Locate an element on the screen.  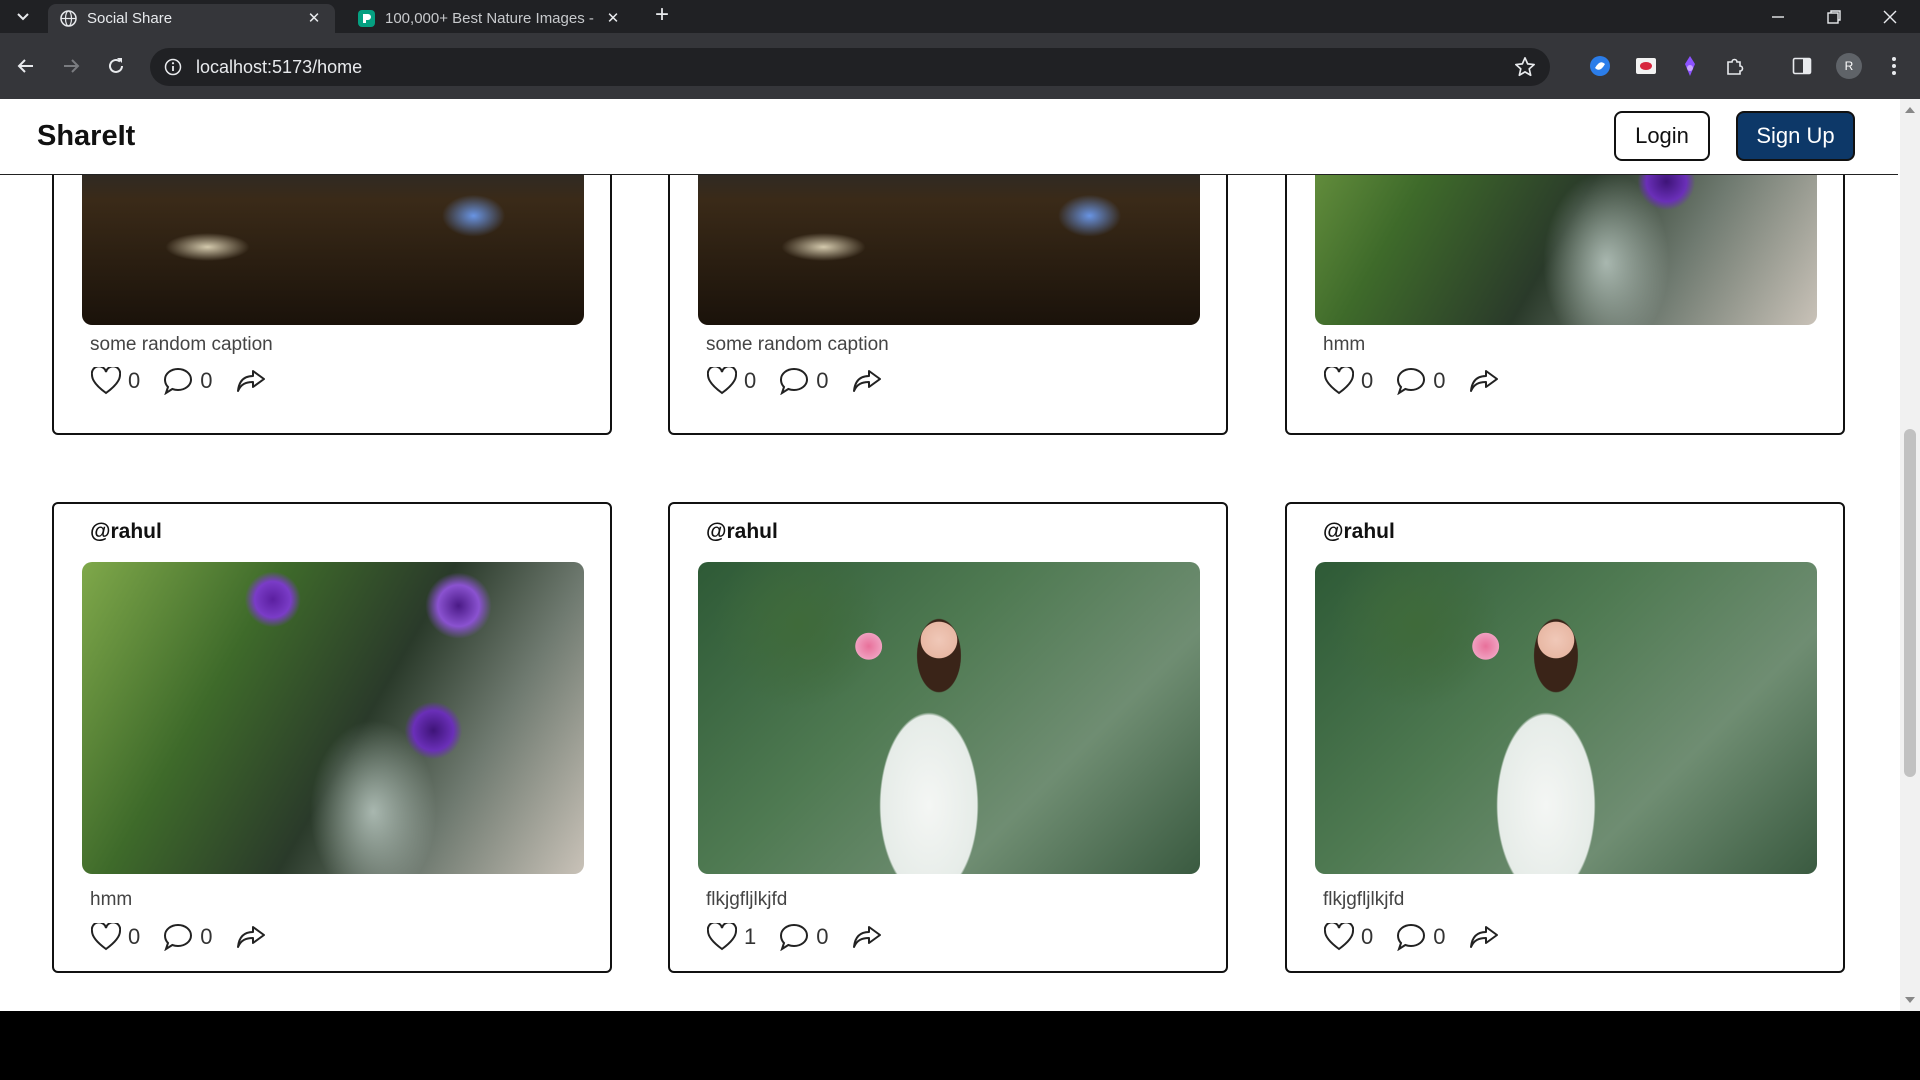
post-card: @rahul hmm 0 0 is located at coordinates (332, 737).